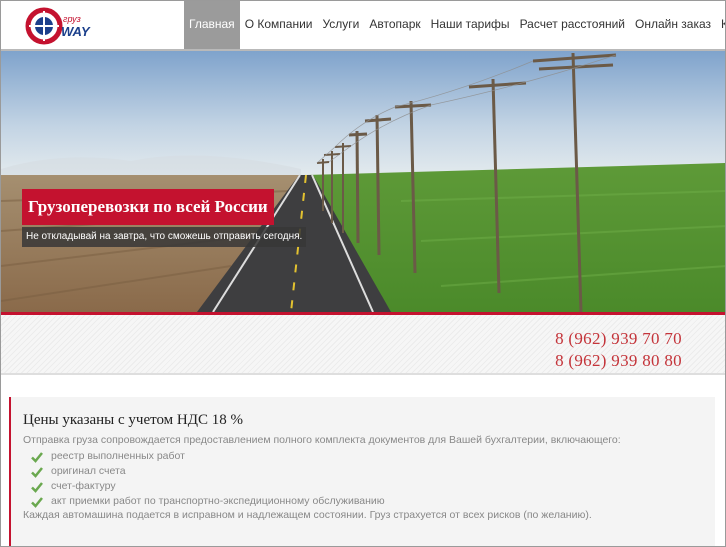 The image size is (726, 547). What do you see at coordinates (363, 344) in the screenshot?
I see `phones-band: 8 (962) 939 70 70 8 (962) 939 80 80` at bounding box center [363, 344].